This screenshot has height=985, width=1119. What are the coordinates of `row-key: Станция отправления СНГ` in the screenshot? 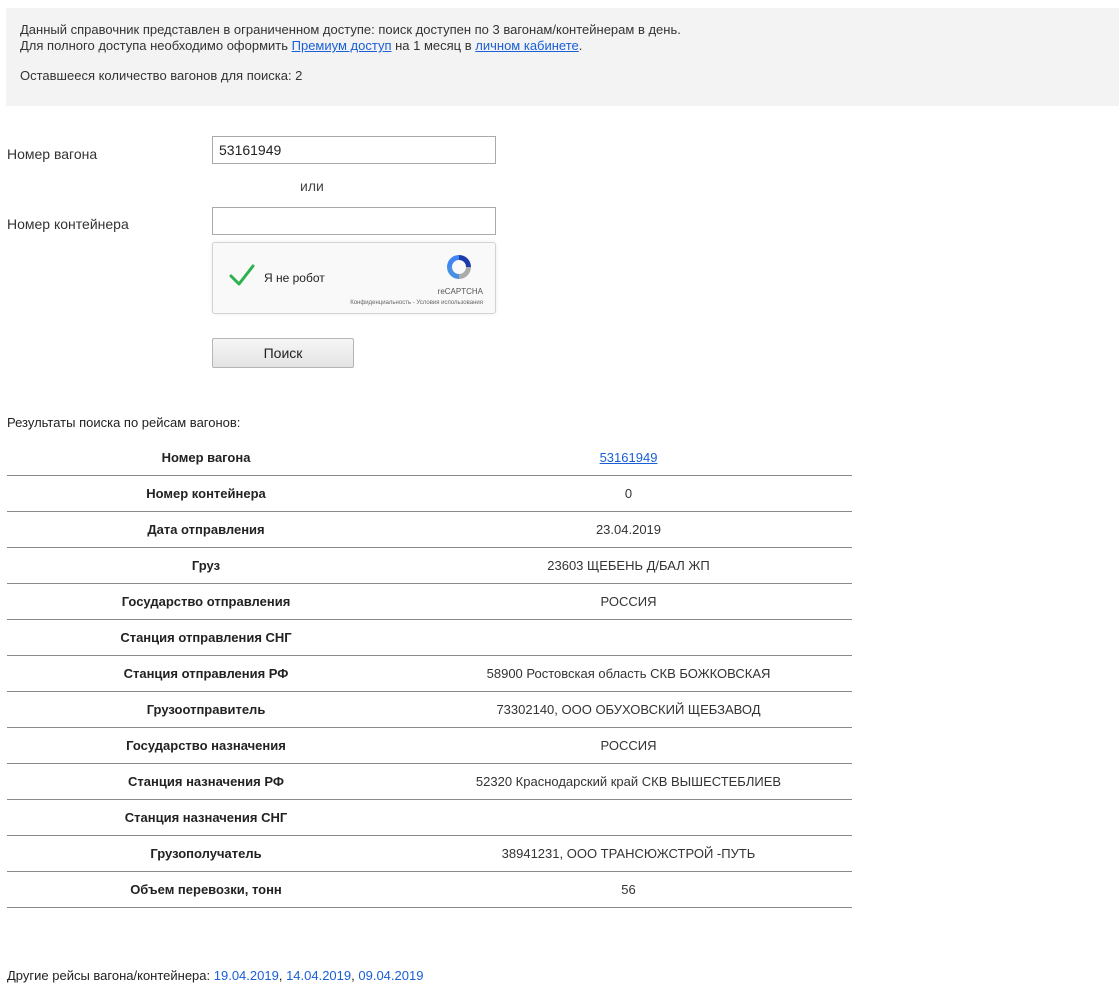 It's located at (206, 637).